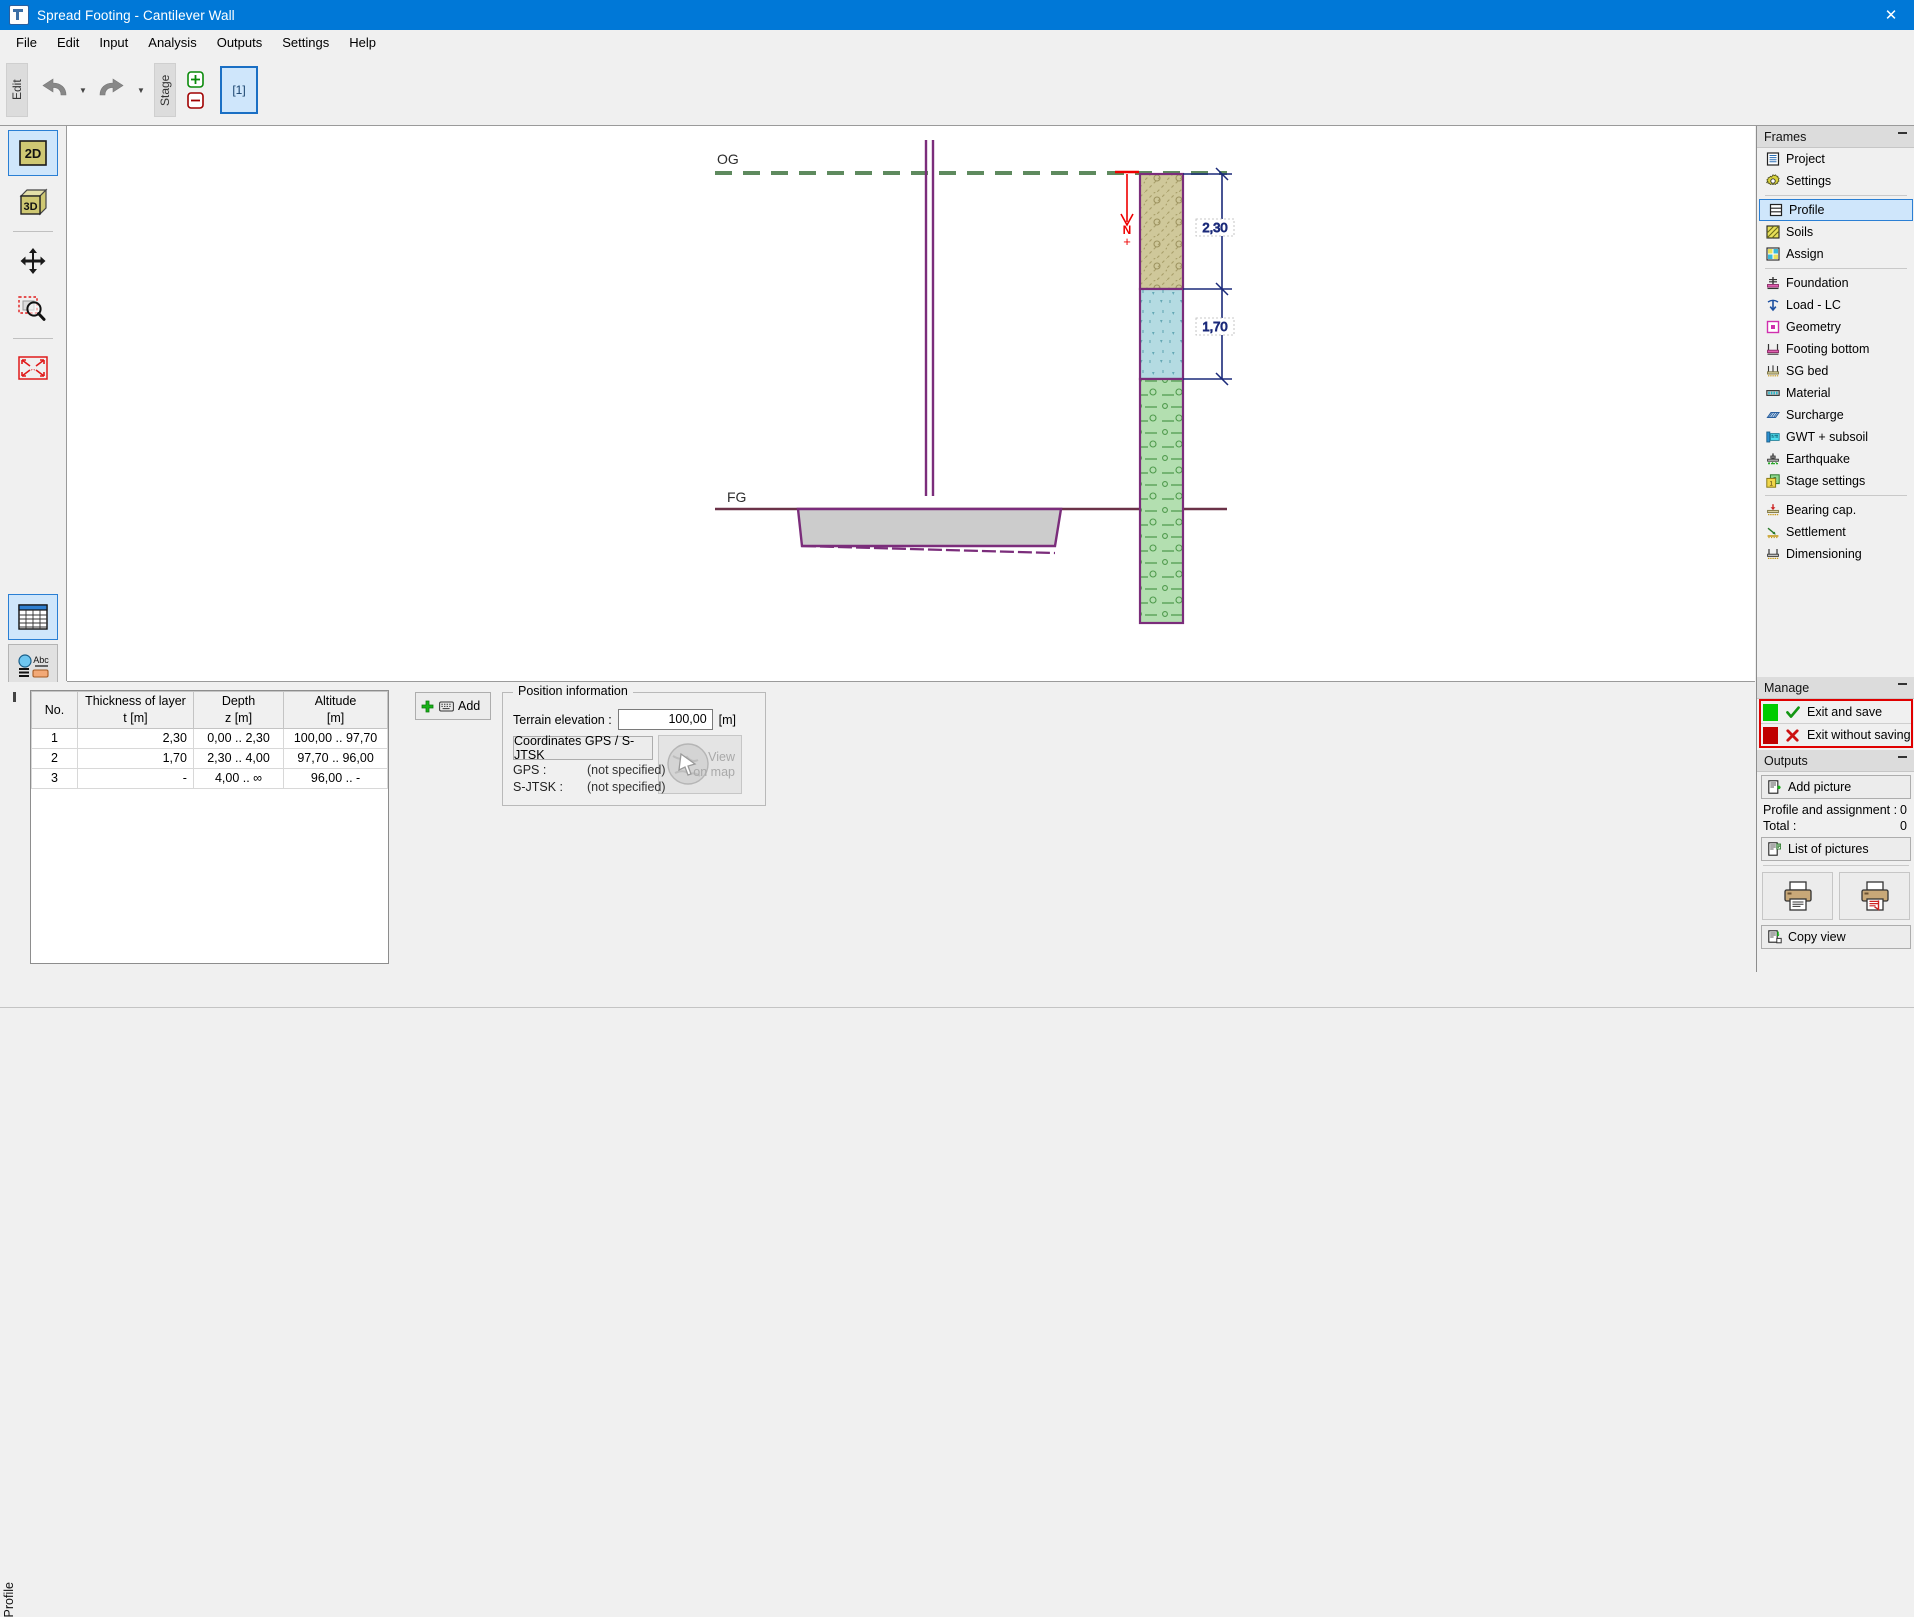 The width and height of the screenshot is (1914, 1617). What do you see at coordinates (1775, 210) in the screenshot?
I see `profile-layers-icon` at bounding box center [1775, 210].